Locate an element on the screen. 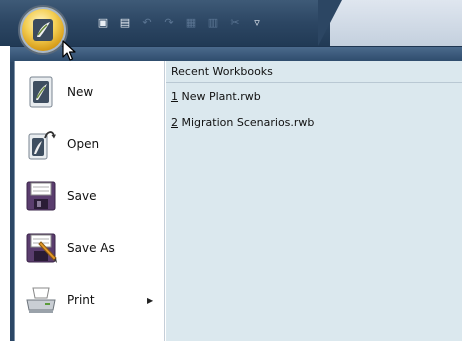  cut-icon: ✂ is located at coordinates (235, 22).